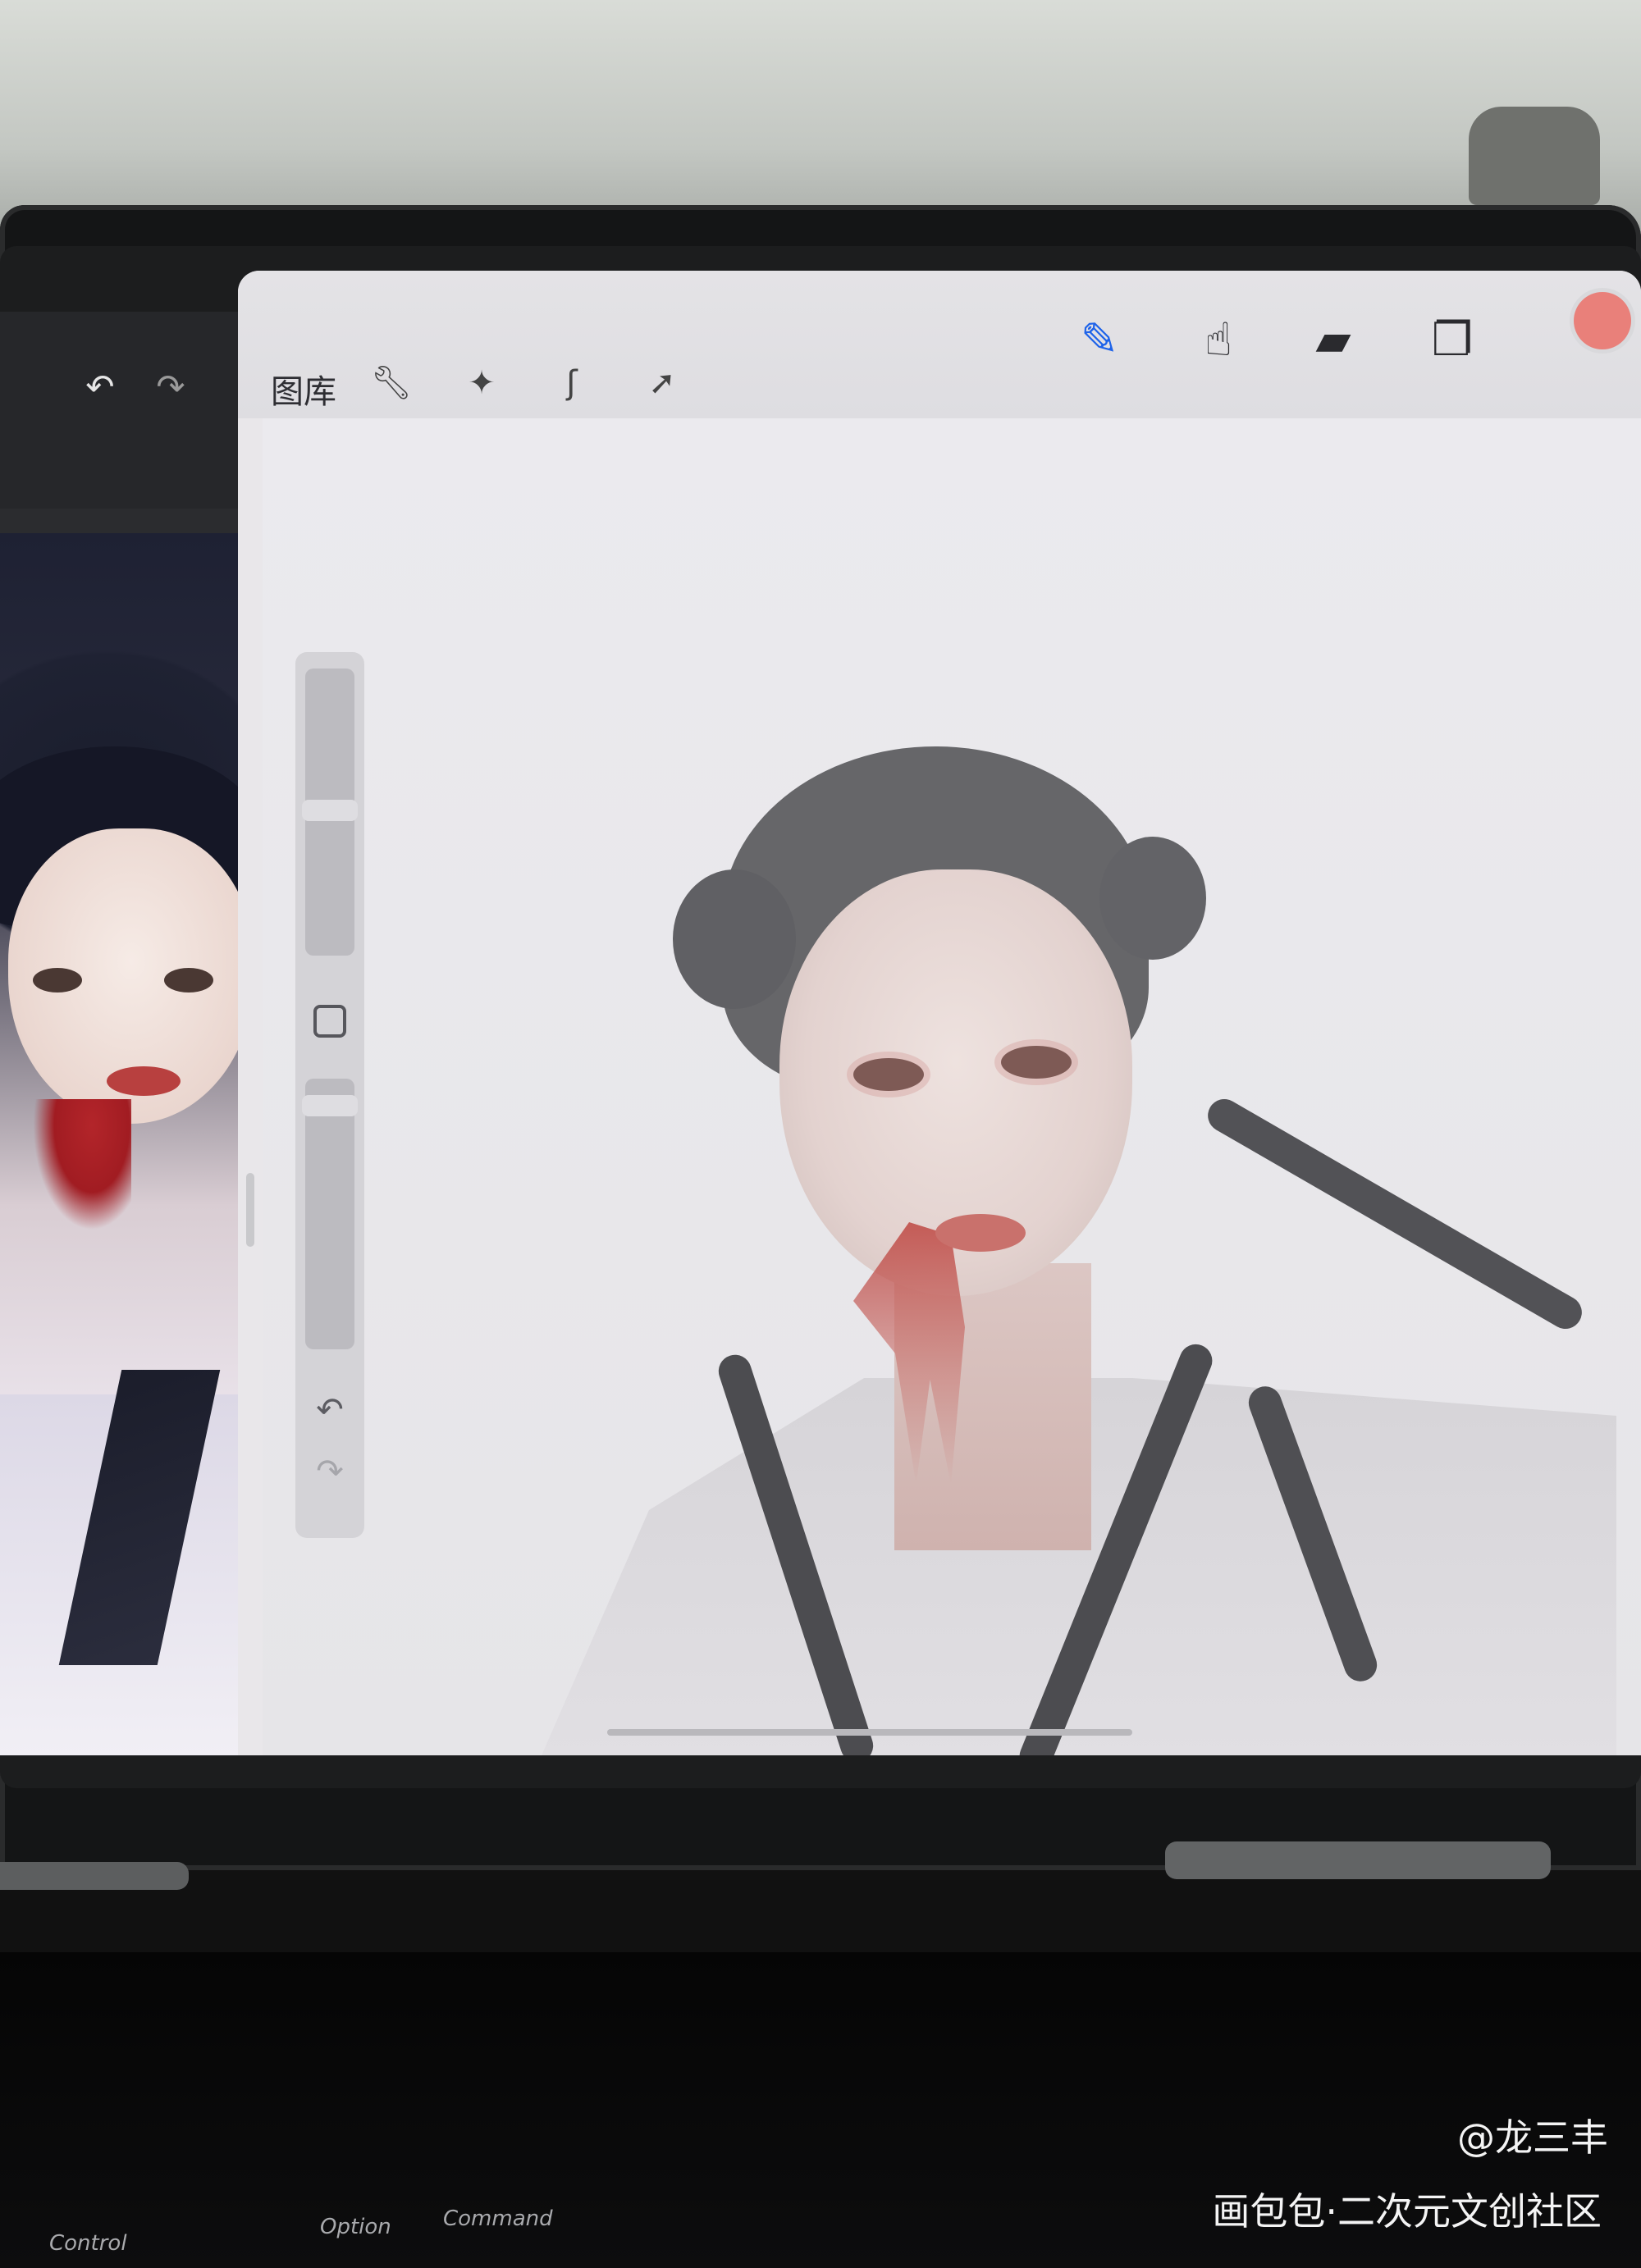  What do you see at coordinates (82, 1165) in the screenshot?
I see `reference-blood` at bounding box center [82, 1165].